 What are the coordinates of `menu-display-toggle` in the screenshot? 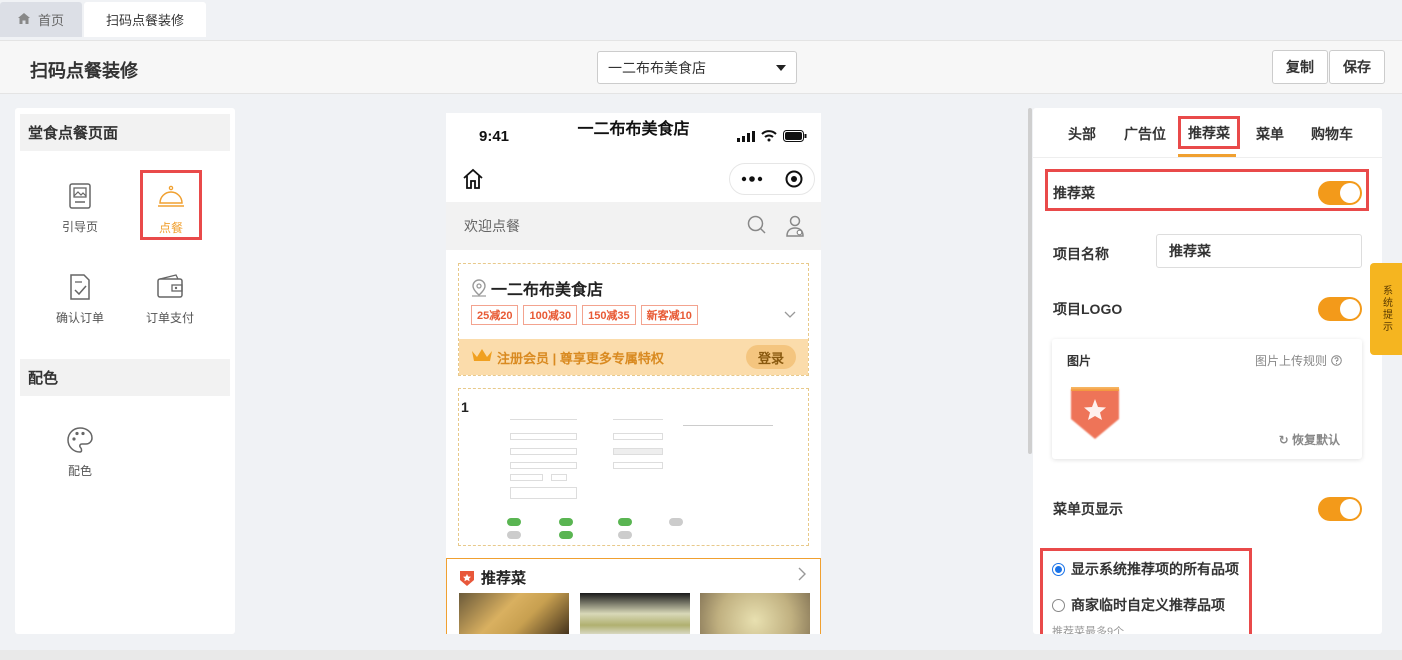 It's located at (1340, 509).